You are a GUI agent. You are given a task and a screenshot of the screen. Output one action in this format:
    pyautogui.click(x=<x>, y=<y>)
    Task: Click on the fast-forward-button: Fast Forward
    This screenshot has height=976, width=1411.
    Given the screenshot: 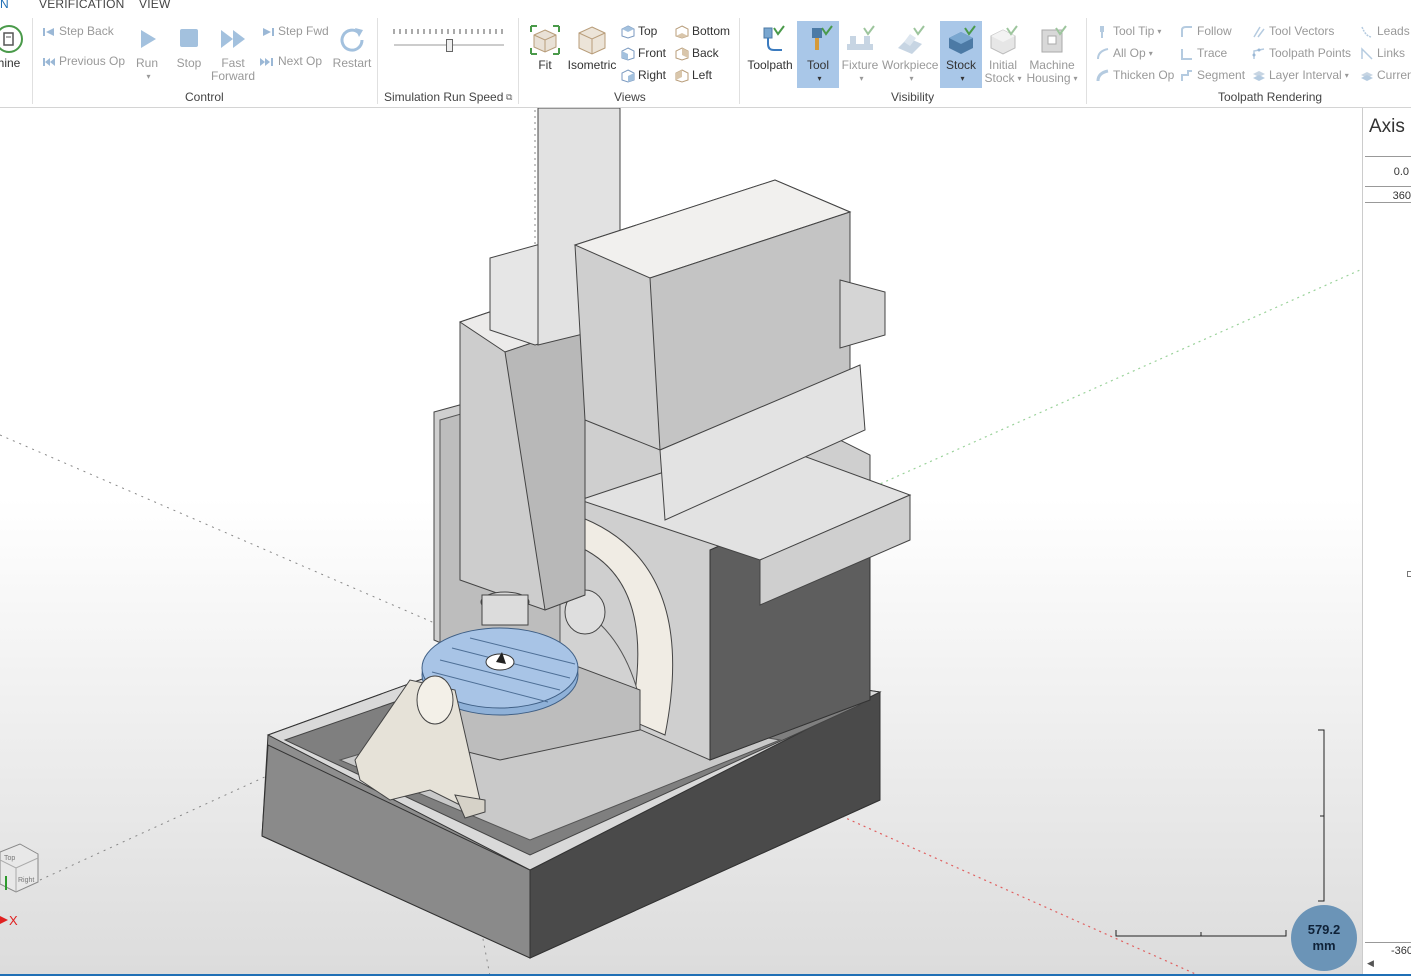 What is the action you would take?
    pyautogui.click(x=233, y=53)
    